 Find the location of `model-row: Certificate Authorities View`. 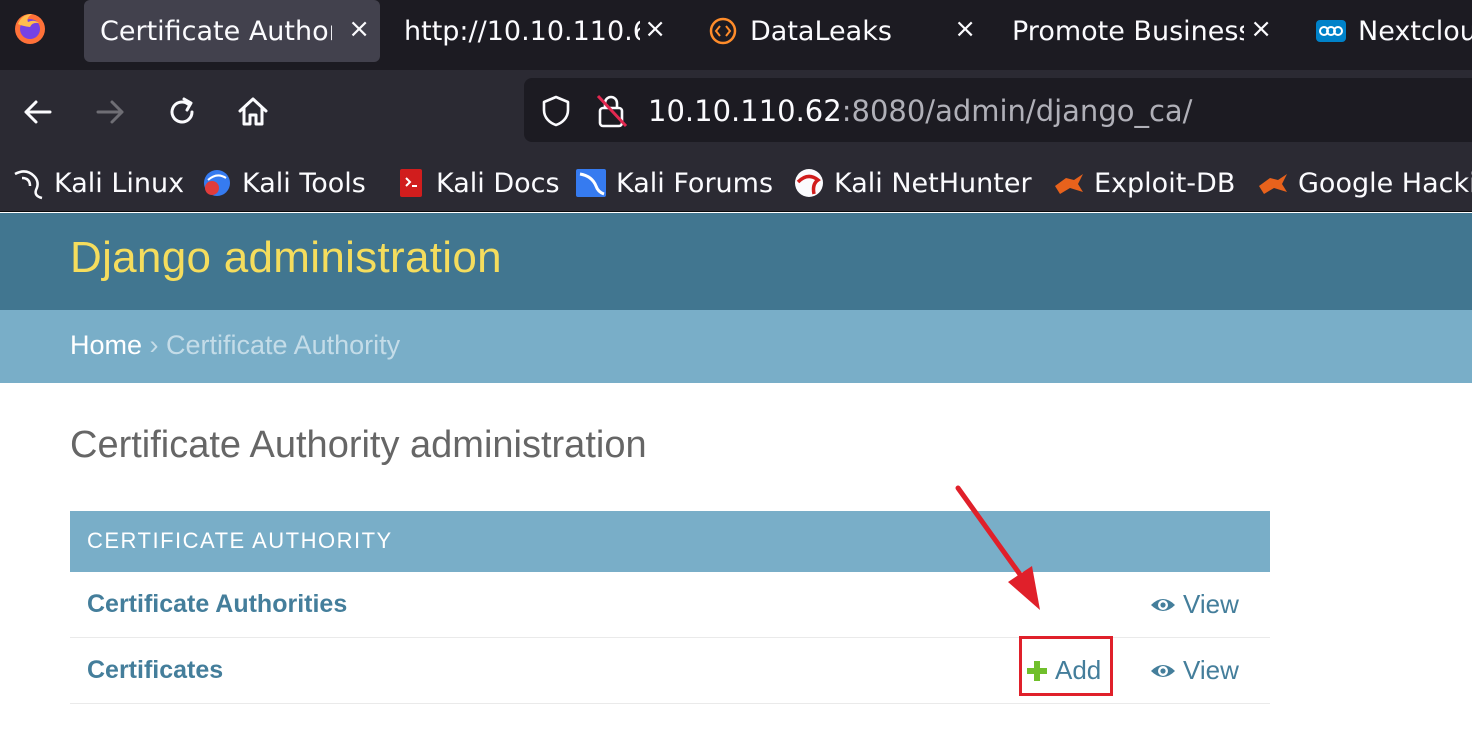

model-row: Certificate Authorities View is located at coordinates (670, 605).